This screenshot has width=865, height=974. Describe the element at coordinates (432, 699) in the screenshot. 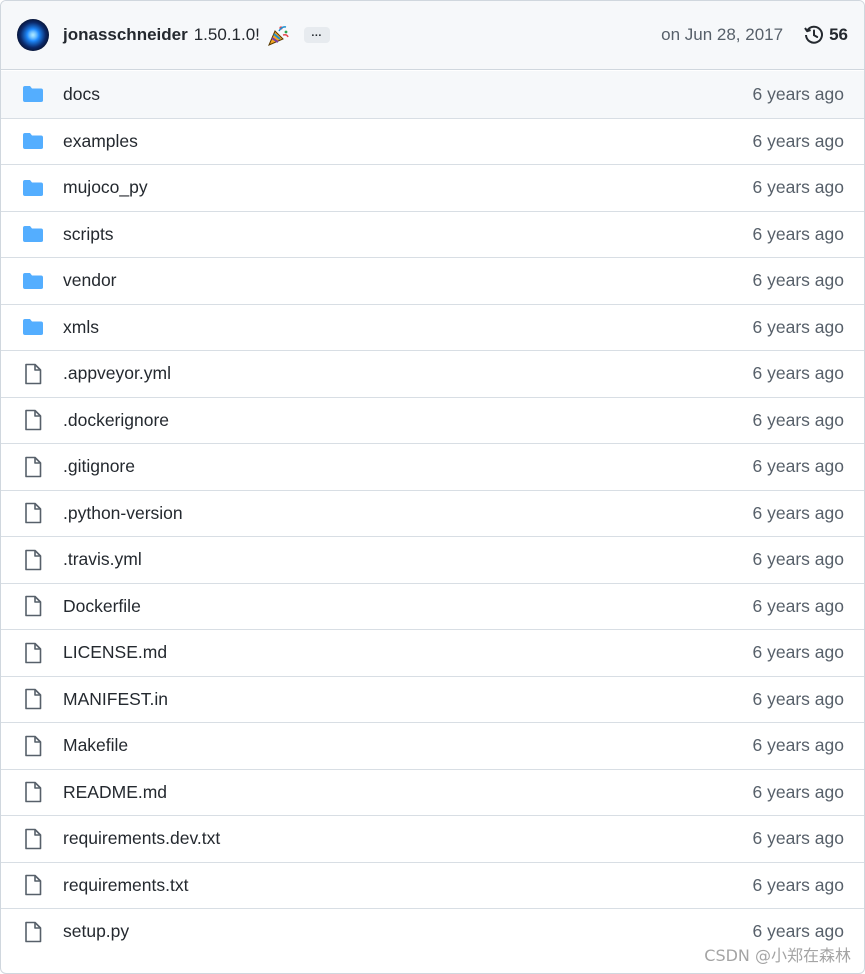

I see `file-row: MANIFEST.in 6 years ago` at that location.